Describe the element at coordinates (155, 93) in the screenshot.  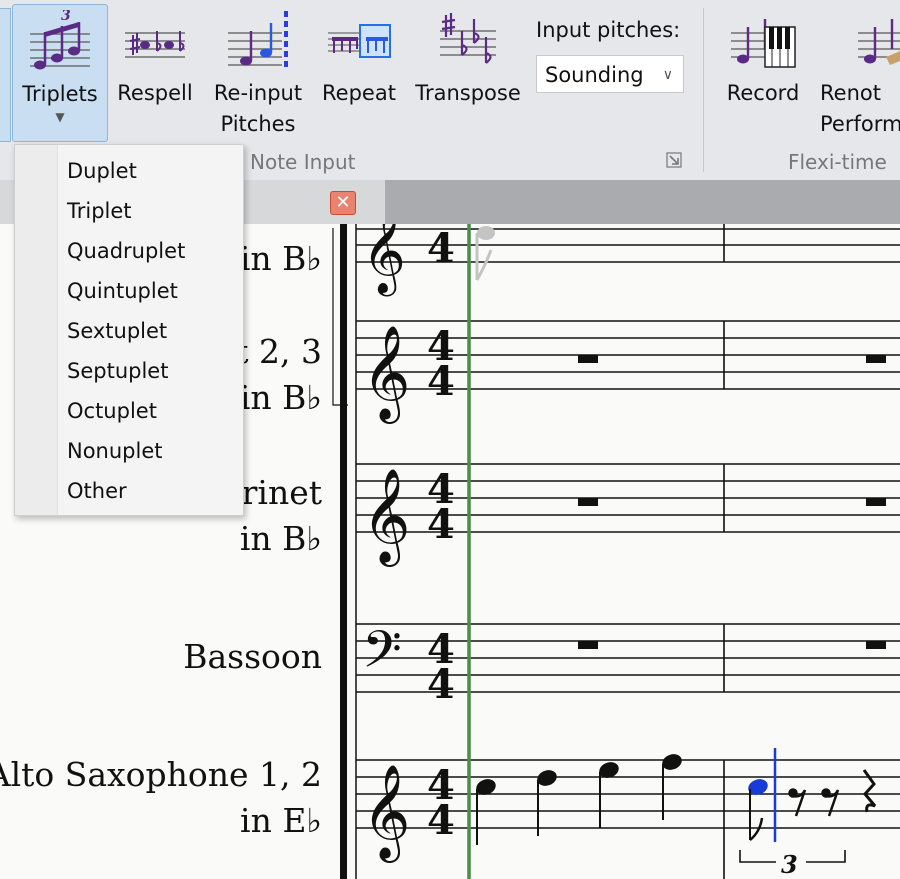
I see `respell-label: Respell` at that location.